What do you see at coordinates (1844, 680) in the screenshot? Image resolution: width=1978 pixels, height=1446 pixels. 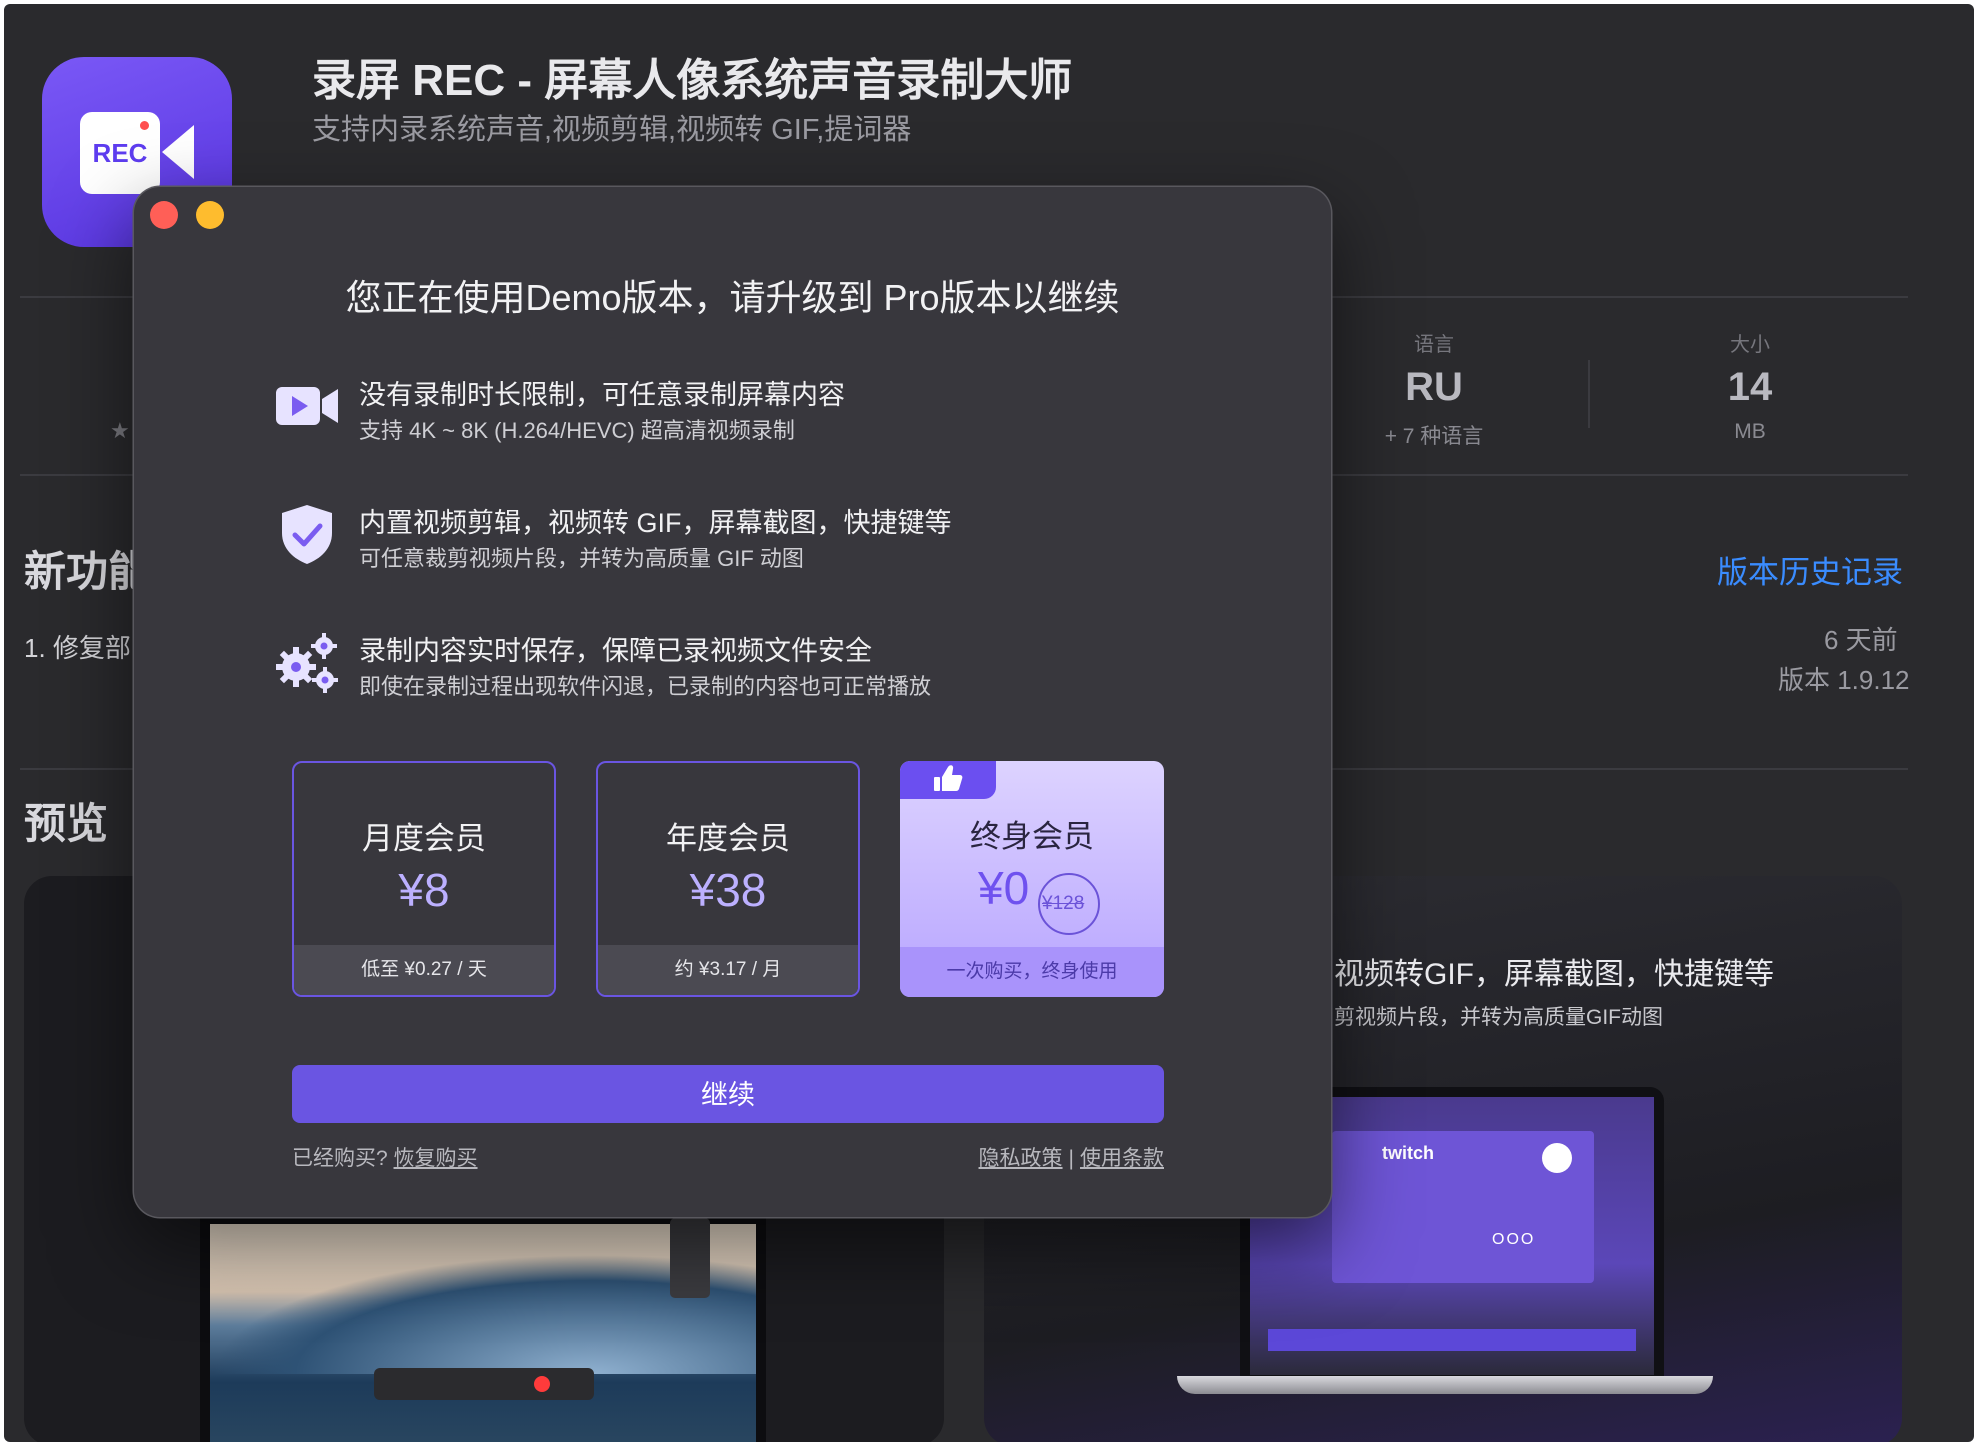 I see `version-number: 版本 1.9.12` at bounding box center [1844, 680].